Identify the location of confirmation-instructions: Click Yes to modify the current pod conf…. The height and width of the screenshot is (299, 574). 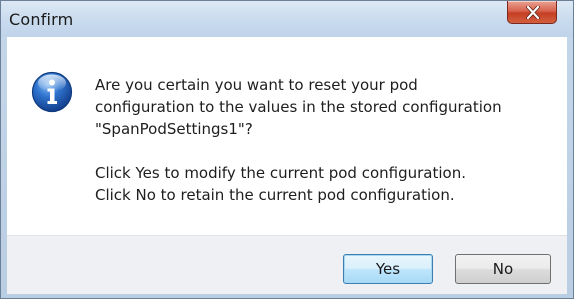
(280, 184).